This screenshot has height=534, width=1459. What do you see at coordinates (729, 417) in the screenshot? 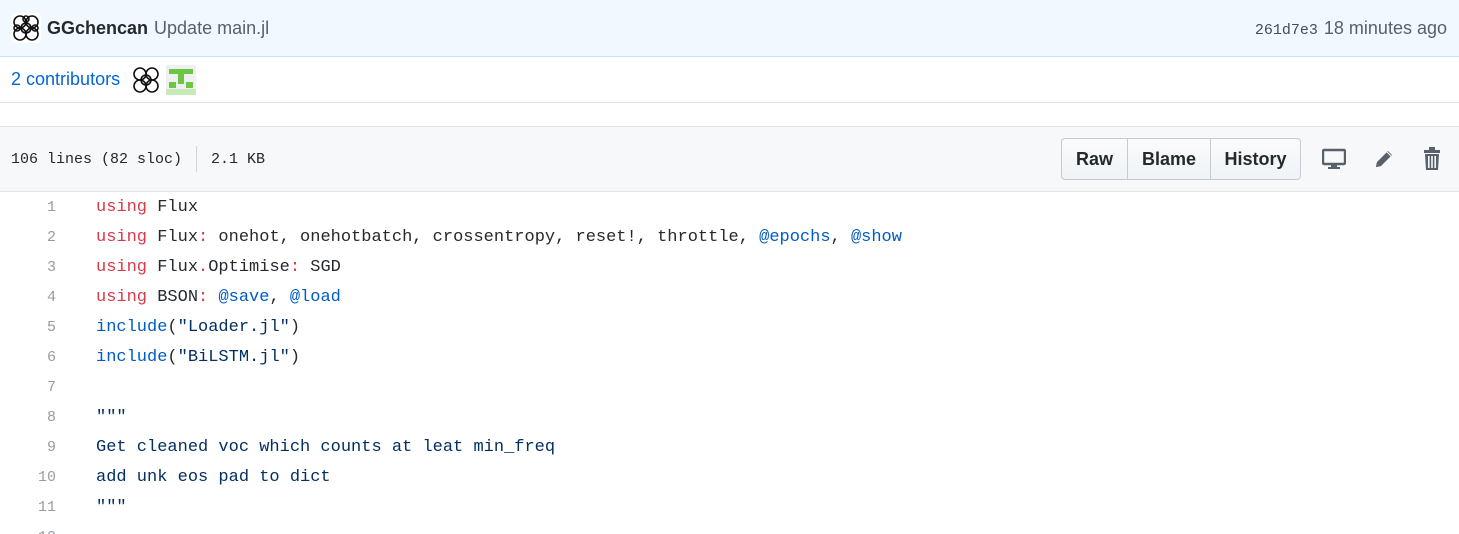
I see `code-line: 8 """` at bounding box center [729, 417].